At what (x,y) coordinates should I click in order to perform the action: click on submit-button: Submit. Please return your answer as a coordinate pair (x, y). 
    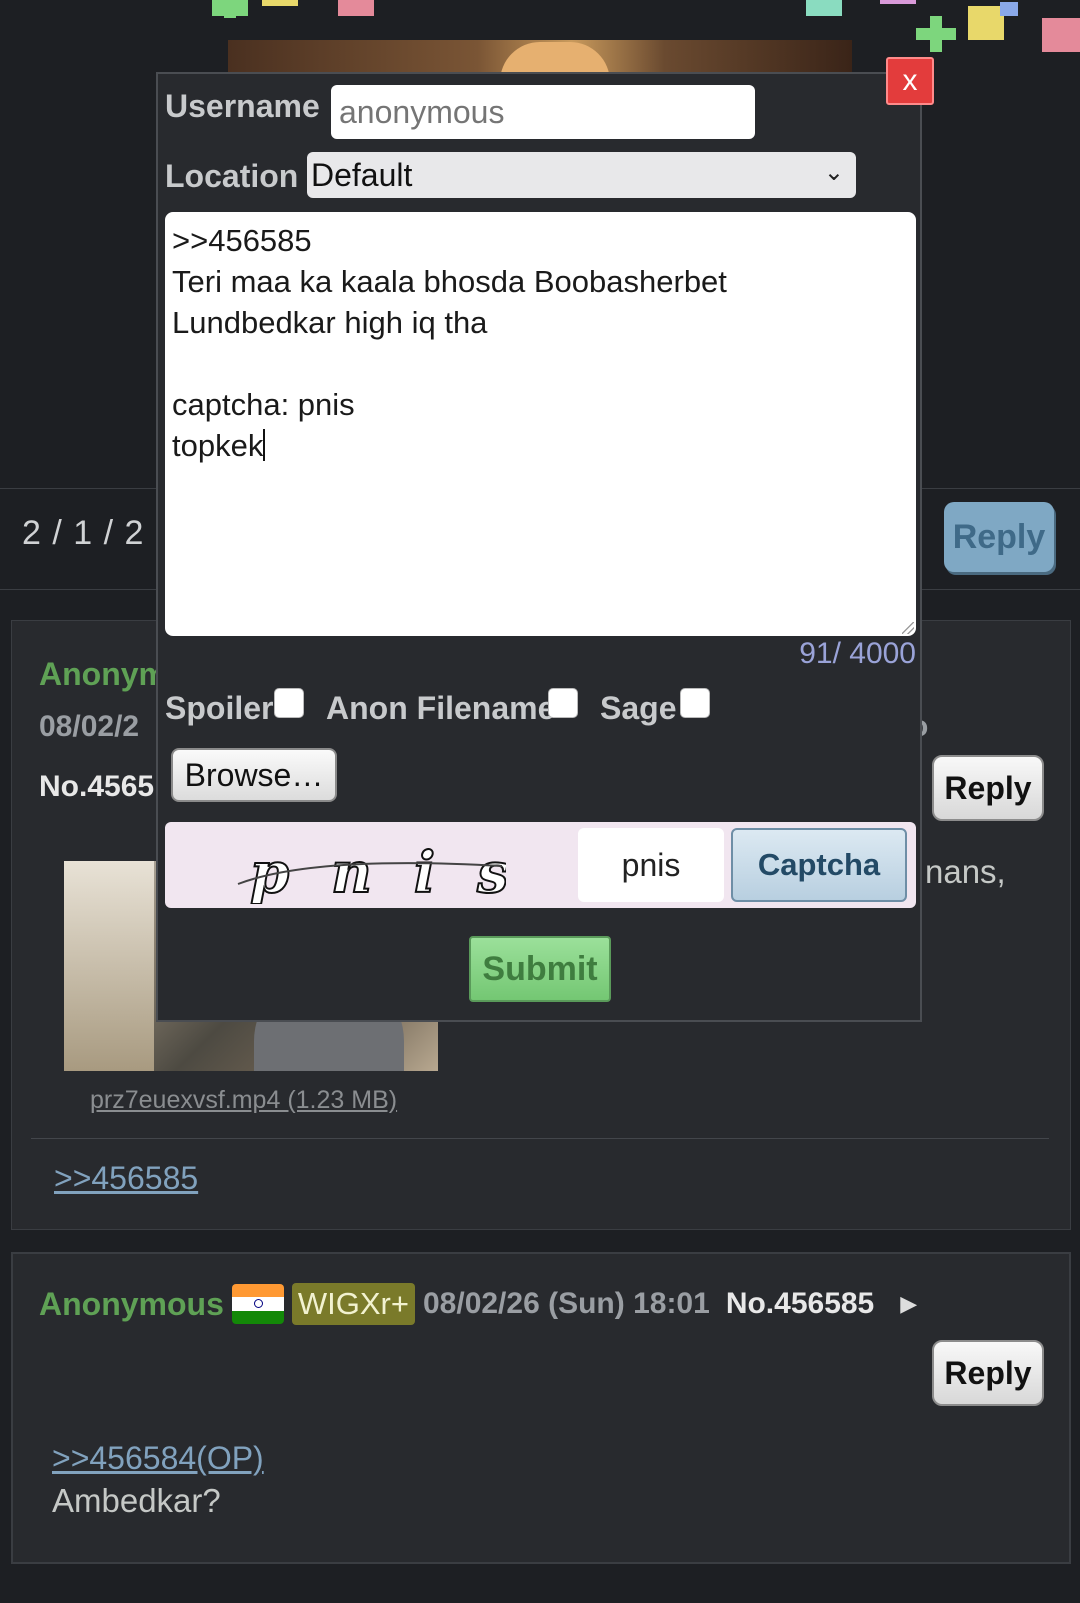
    Looking at the image, I should click on (540, 969).